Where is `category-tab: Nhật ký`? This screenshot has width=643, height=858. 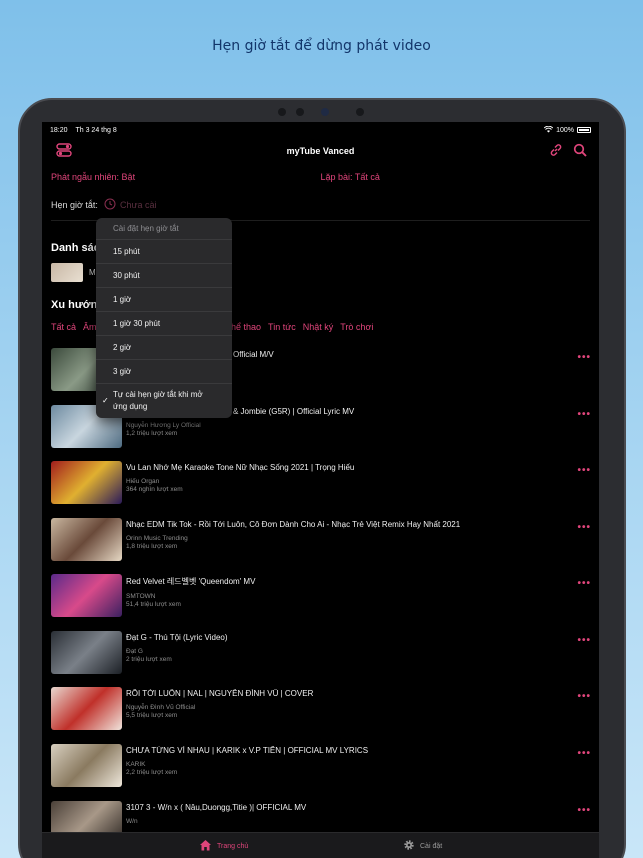
category-tab: Nhật ký is located at coordinates (318, 327).